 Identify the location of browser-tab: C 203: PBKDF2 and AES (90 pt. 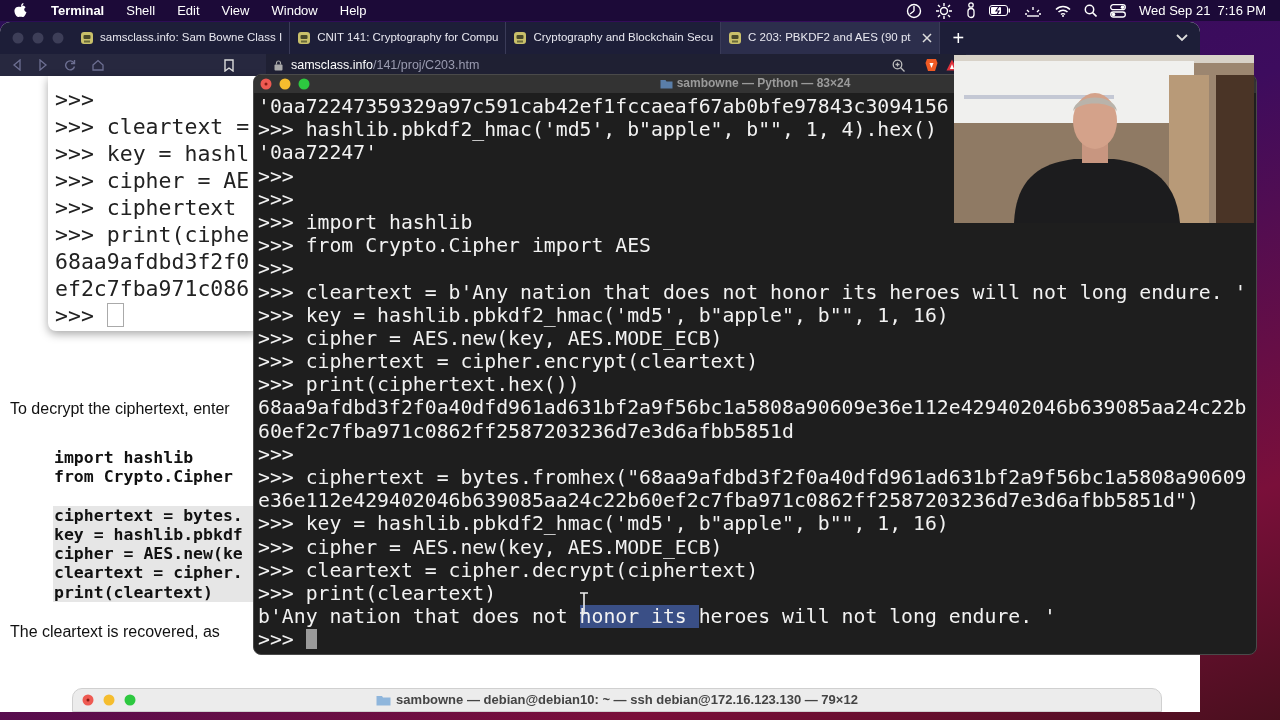
(831, 38).